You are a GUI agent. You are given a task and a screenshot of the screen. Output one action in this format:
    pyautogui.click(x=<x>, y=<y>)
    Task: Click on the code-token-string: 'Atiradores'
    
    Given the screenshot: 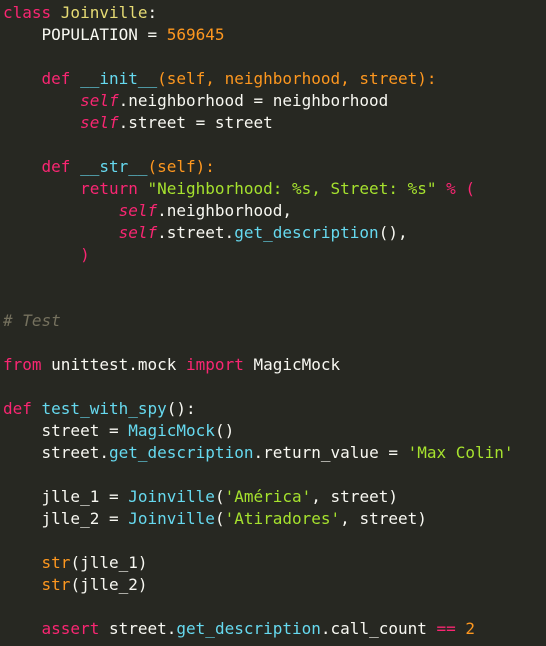 What is the action you would take?
    pyautogui.click(x=282, y=518)
    